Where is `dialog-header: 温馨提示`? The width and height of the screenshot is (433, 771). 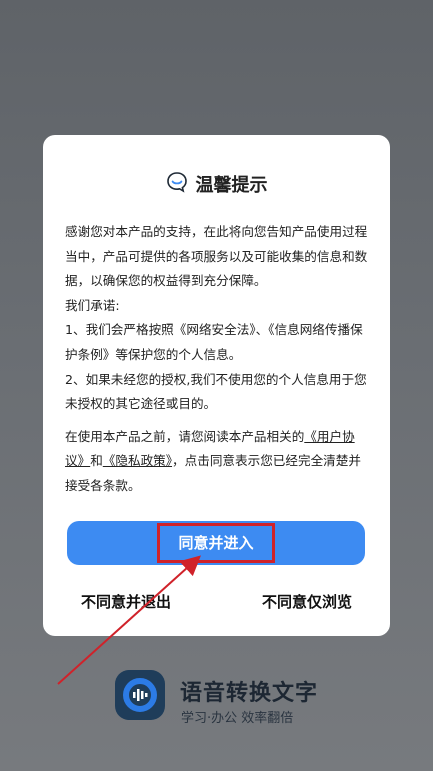 dialog-header: 温馨提示 is located at coordinates (216, 184).